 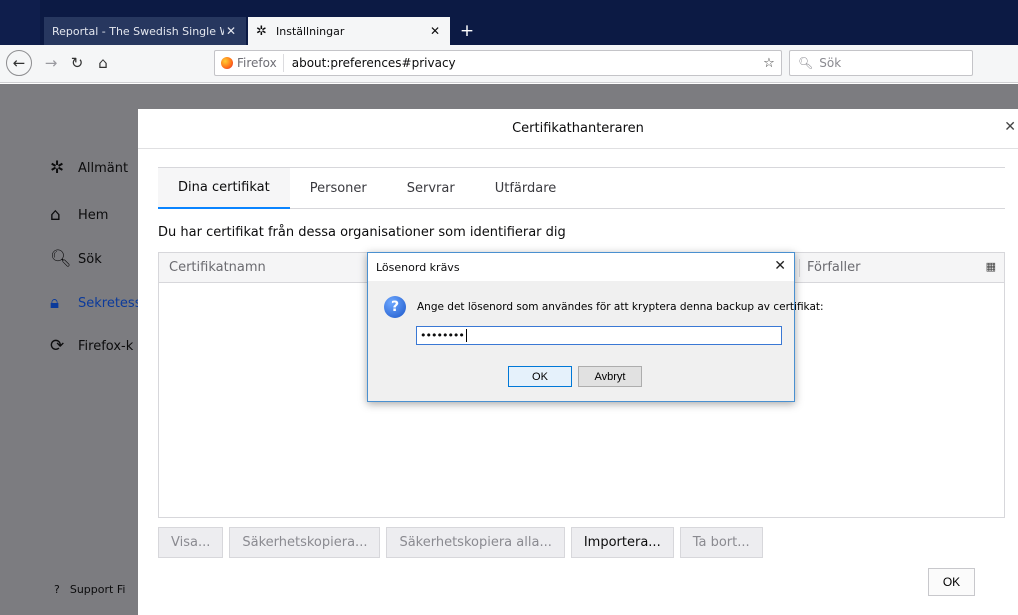 What do you see at coordinates (830, 63) in the screenshot?
I see `search-placeholder: Sök` at bounding box center [830, 63].